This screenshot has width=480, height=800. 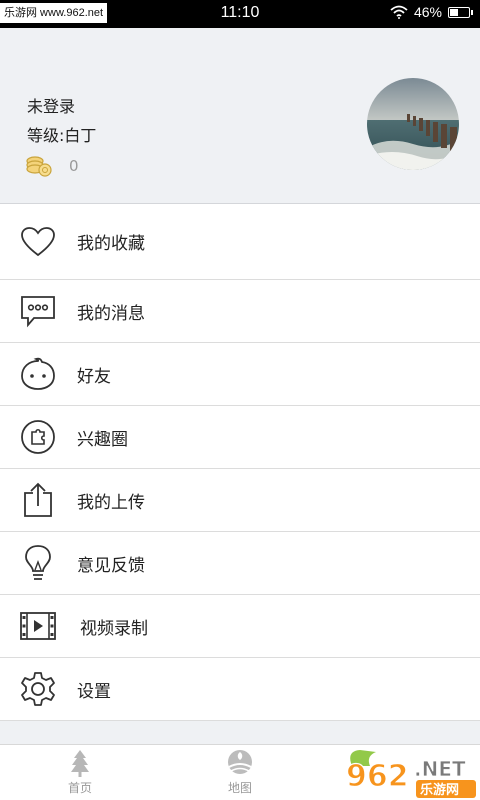 I want to click on menu-label: 好友, so click(x=94, y=376).